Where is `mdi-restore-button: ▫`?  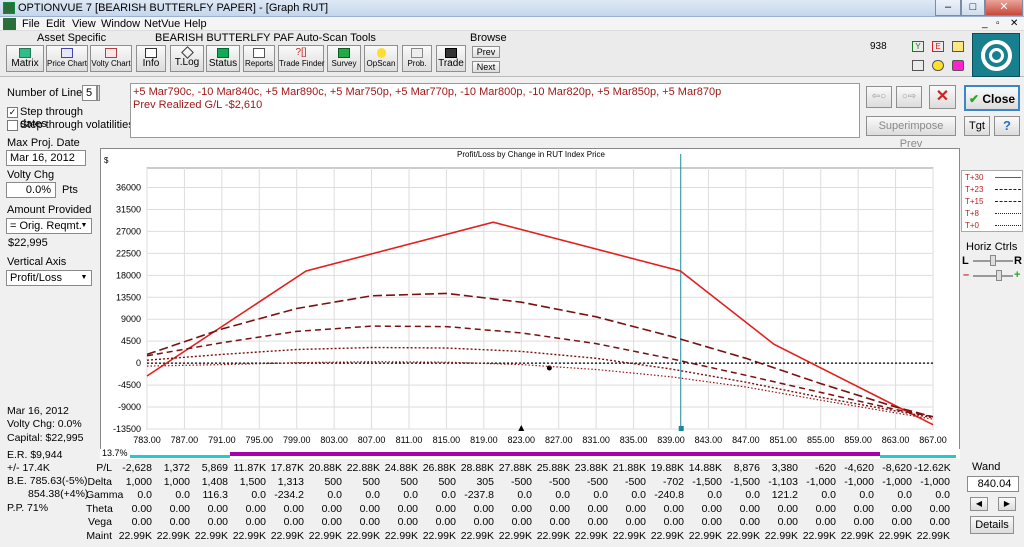
mdi-restore-button: ▫ is located at coordinates (998, 24).